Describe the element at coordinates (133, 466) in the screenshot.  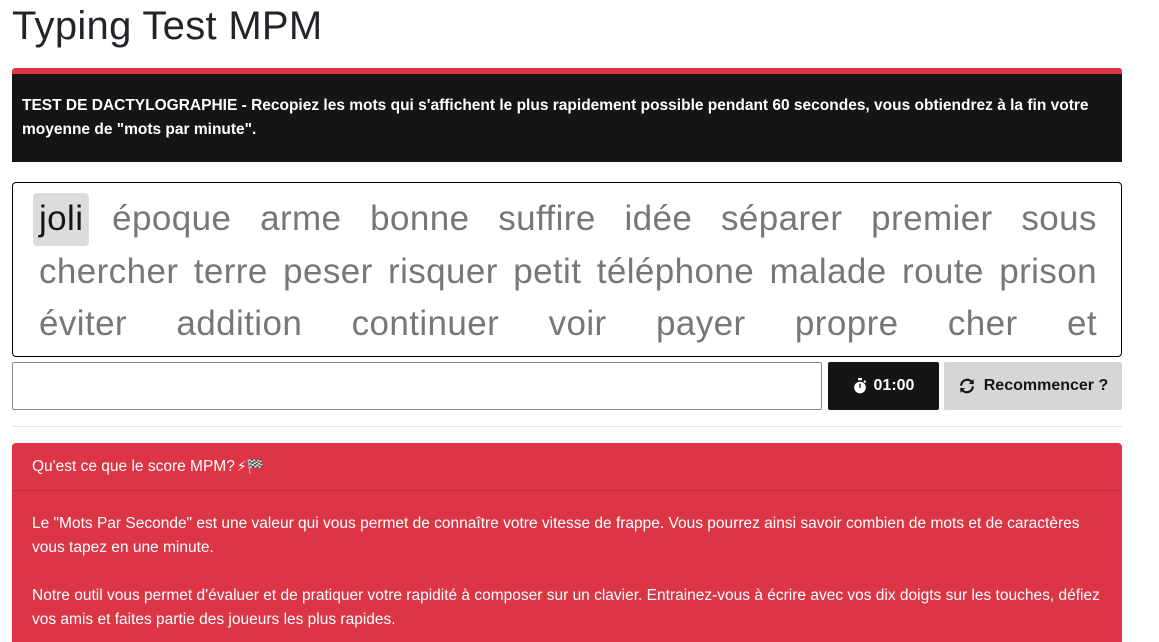
I see `card-header-title: Qu'est ce que le score MPM?` at that location.